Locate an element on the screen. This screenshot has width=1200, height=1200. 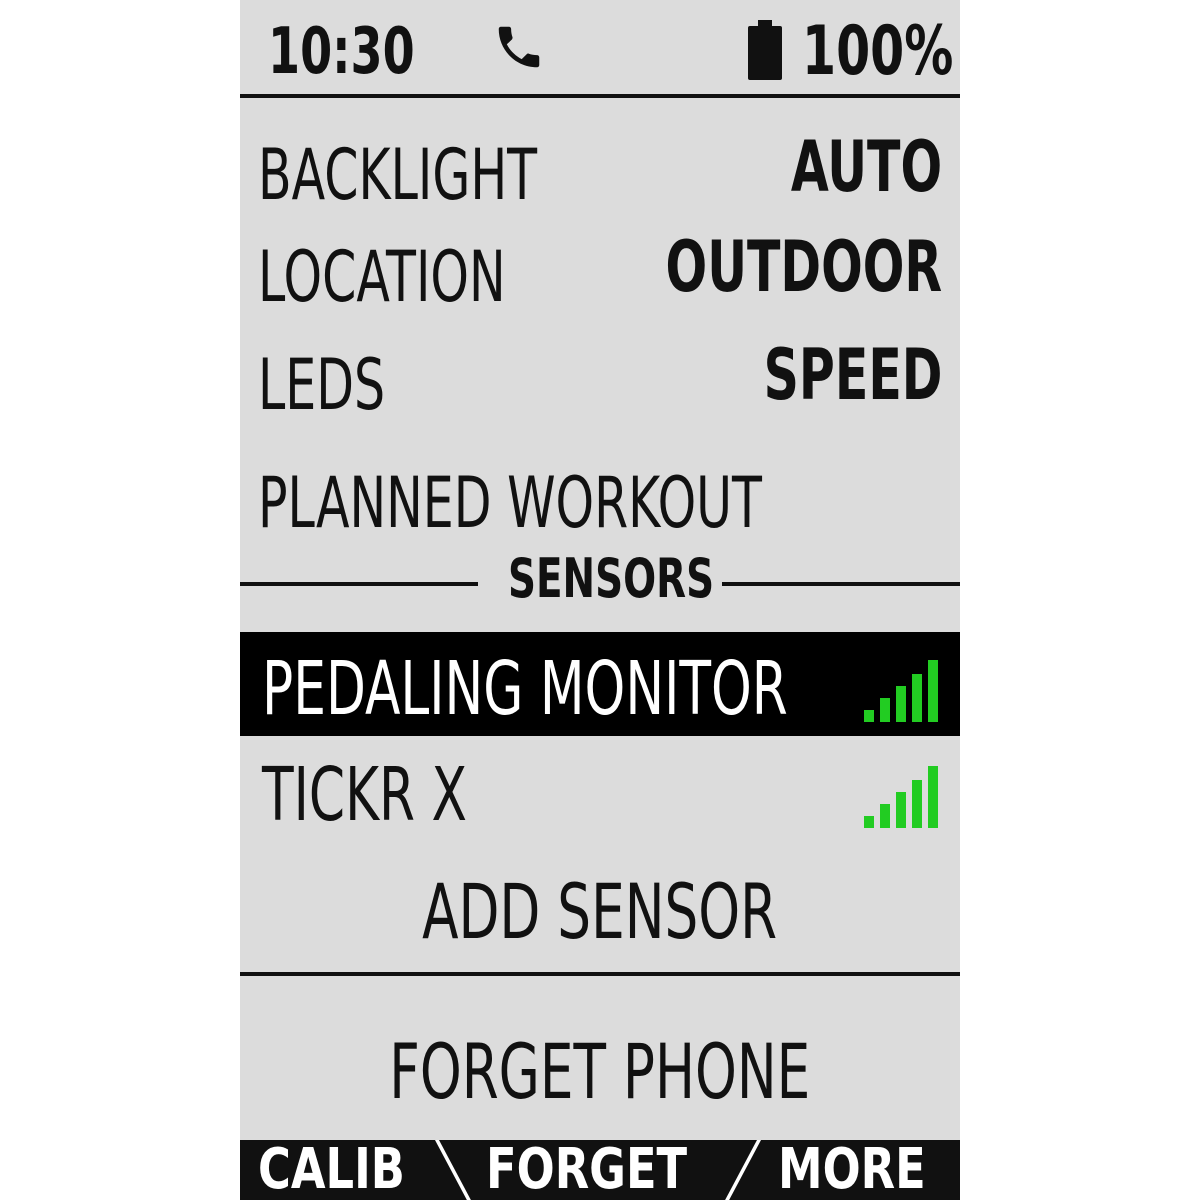
sensor-name: PEDALING MONITOR is located at coordinates (525, 689).